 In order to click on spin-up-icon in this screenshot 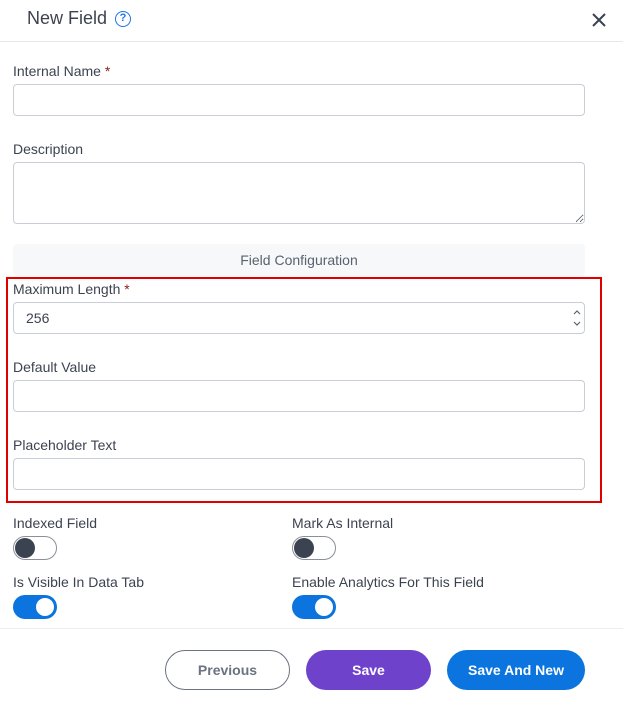, I will do `click(577, 312)`.